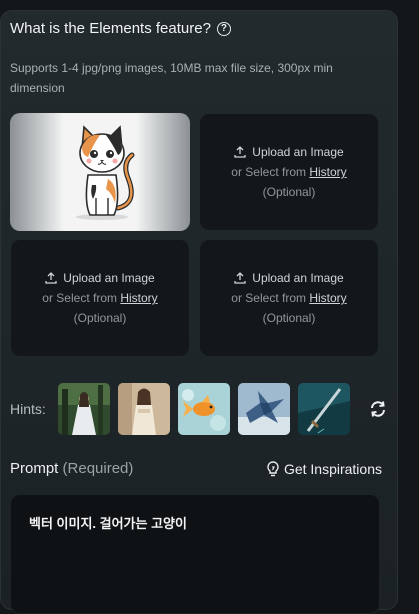  I want to click on hint-thumbnail-sword, so click(323, 409).